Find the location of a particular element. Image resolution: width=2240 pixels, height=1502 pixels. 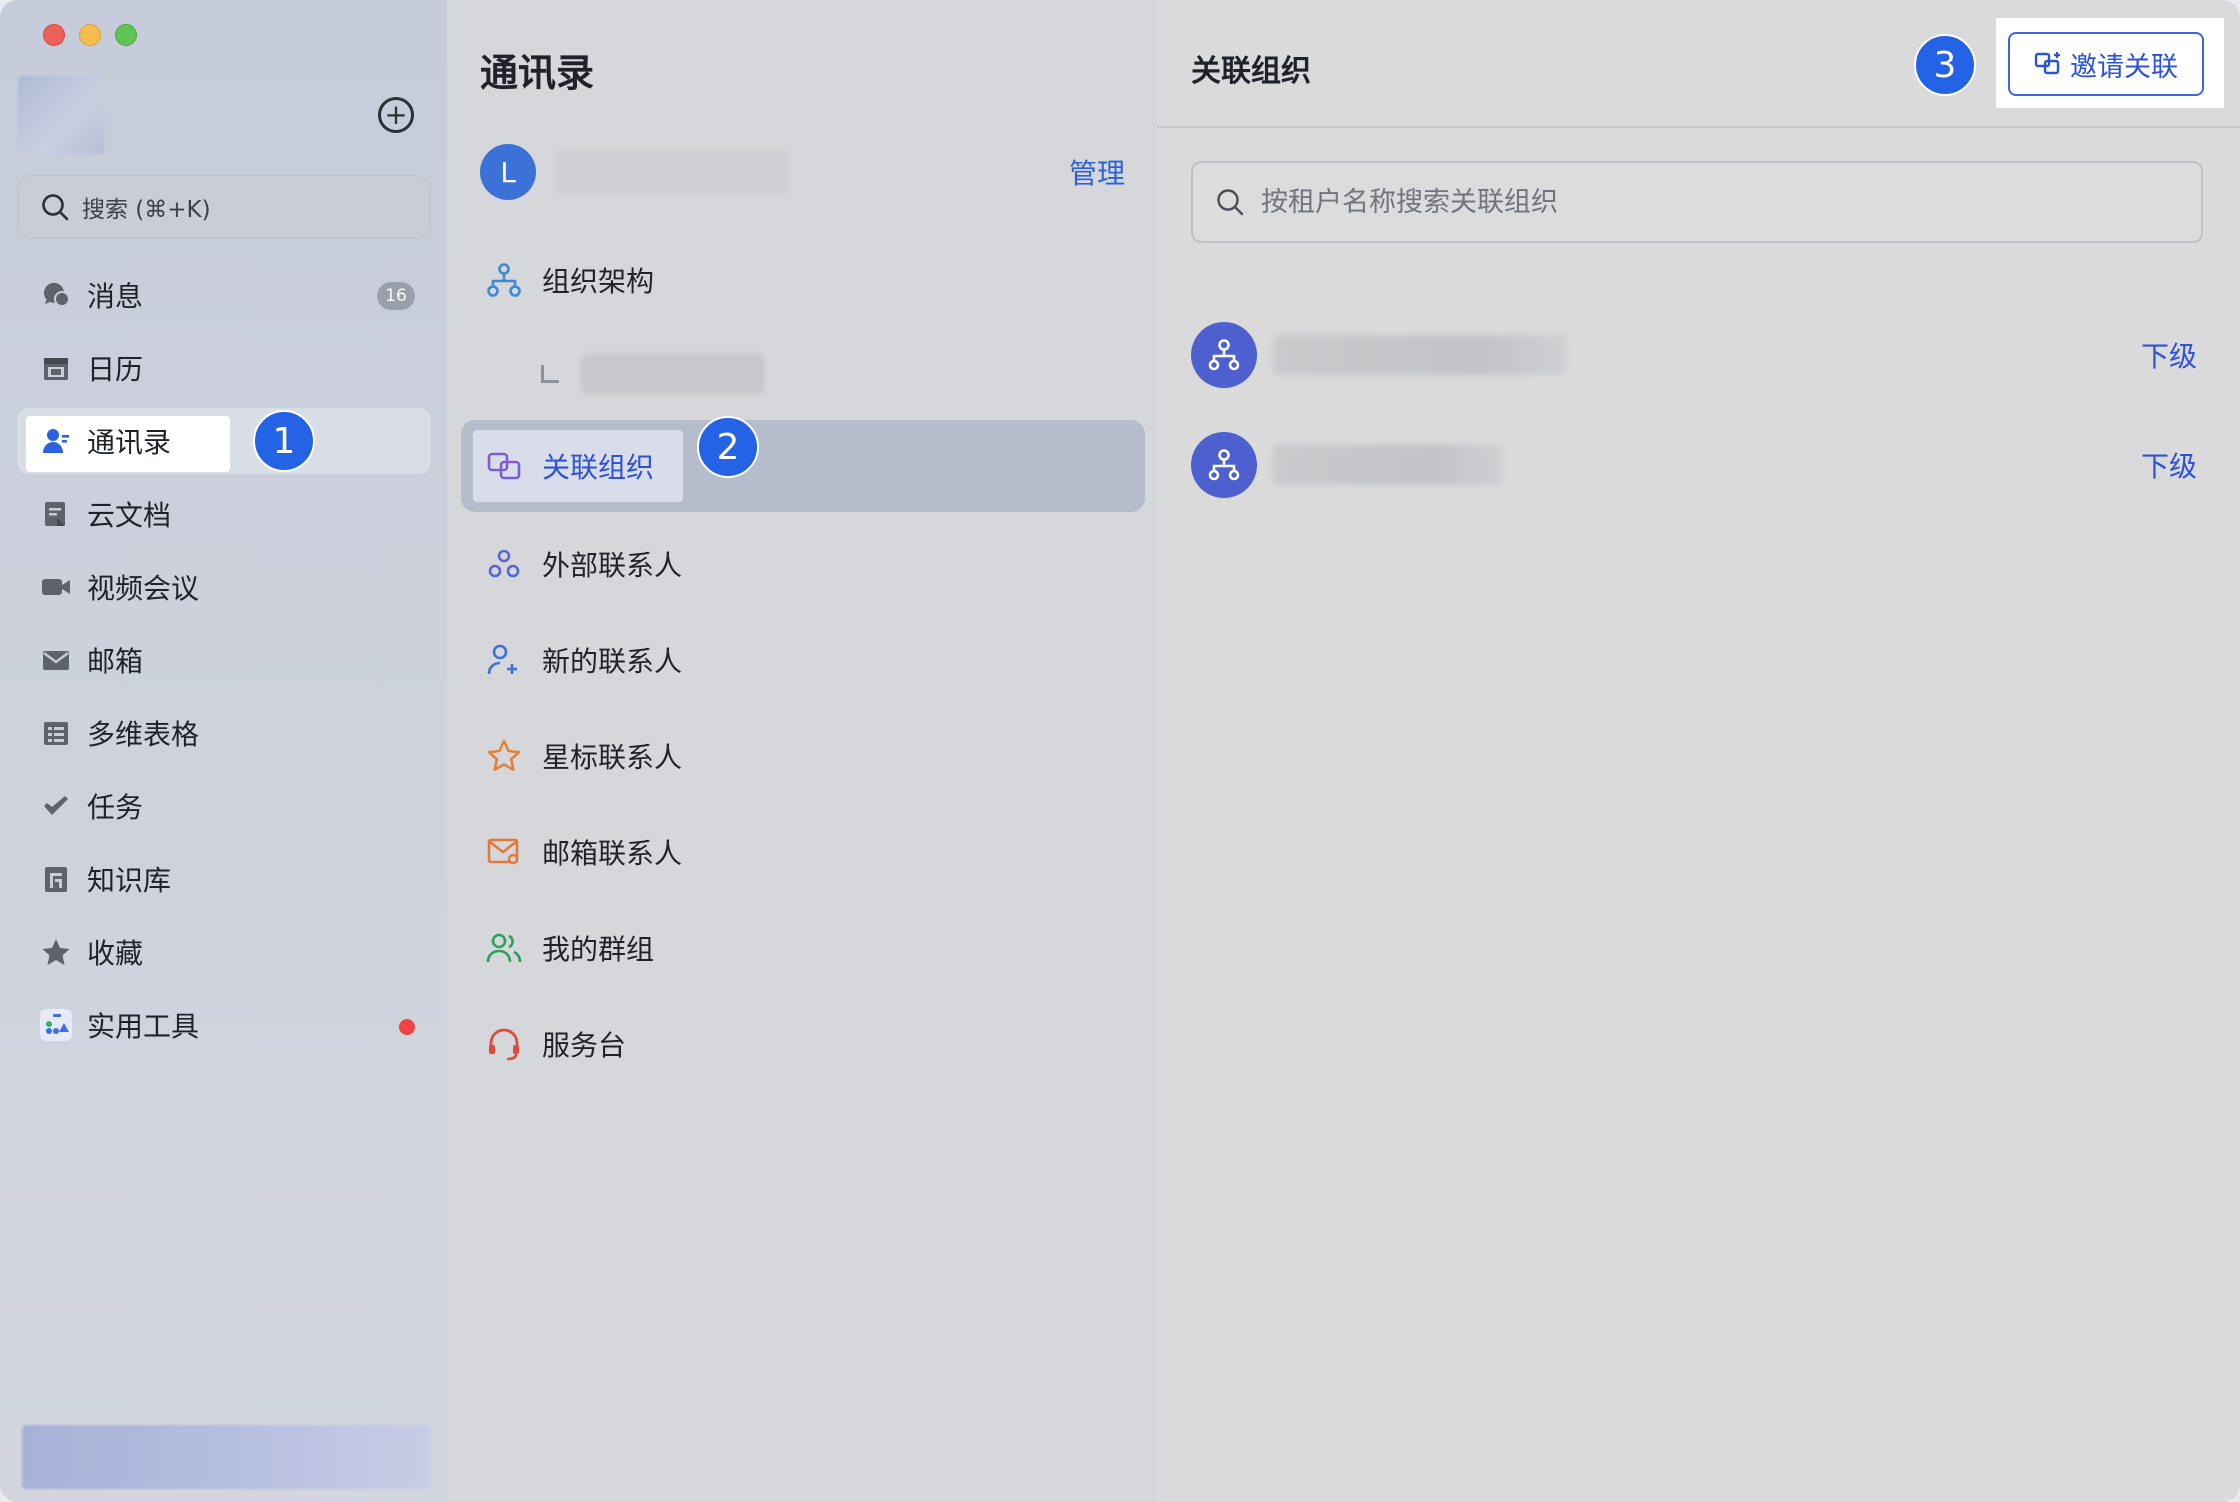

link-org-icon is located at coordinates (504, 466).